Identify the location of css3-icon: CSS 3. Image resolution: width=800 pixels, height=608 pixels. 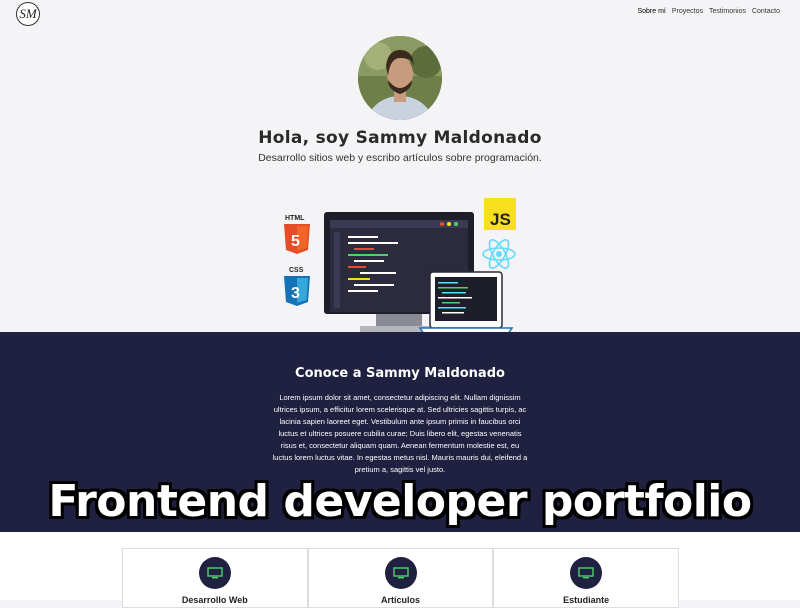
(297, 286).